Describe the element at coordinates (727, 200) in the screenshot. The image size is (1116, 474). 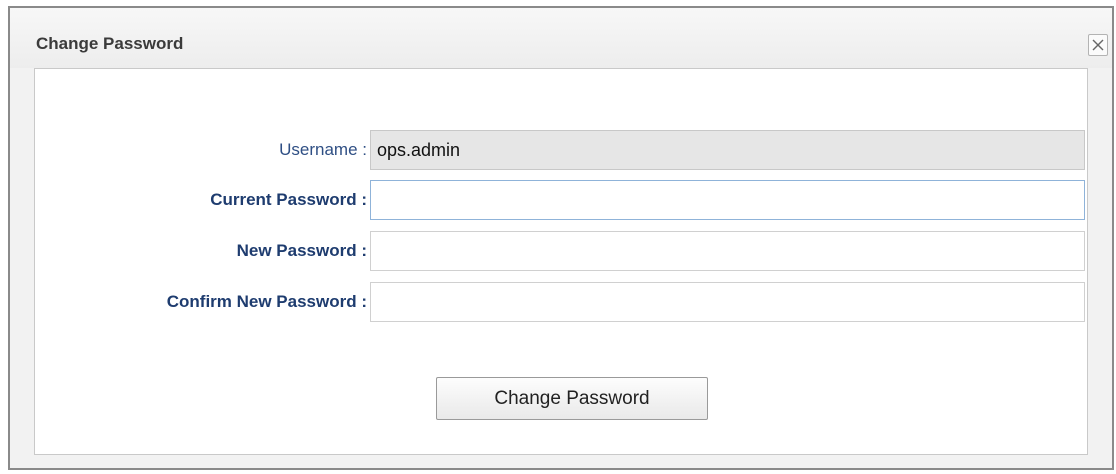
I see `current-password-field` at that location.